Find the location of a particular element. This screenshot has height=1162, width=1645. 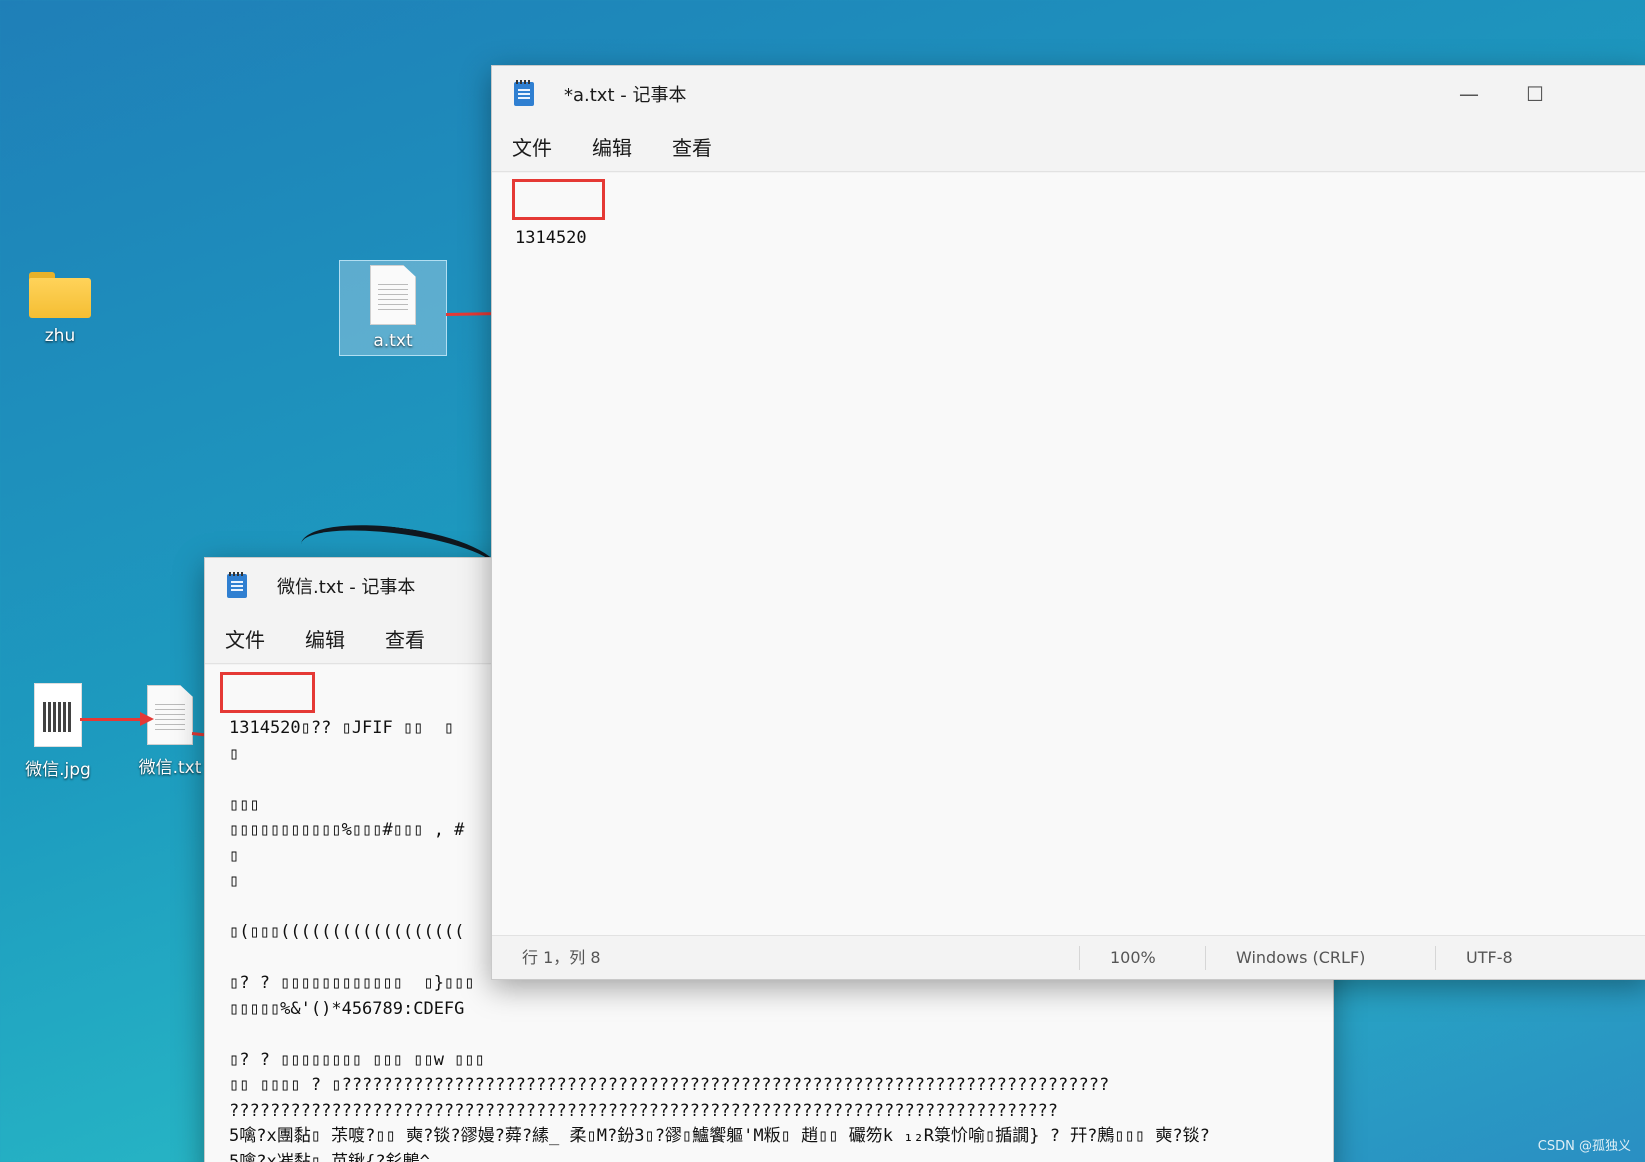

editor-line: 5噙?x凗黏▯ 苋鍬{?釤鶊^ is located at coordinates (329, 1156).